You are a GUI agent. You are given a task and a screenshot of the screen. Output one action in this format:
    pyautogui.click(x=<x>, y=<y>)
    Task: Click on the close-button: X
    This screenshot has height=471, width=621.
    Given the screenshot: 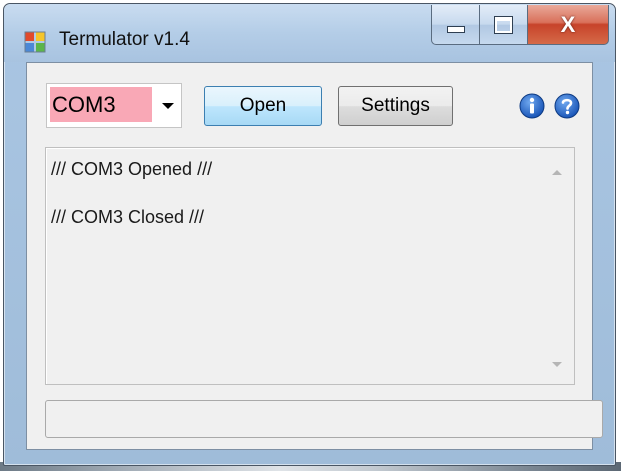 What is the action you would take?
    pyautogui.click(x=568, y=25)
    